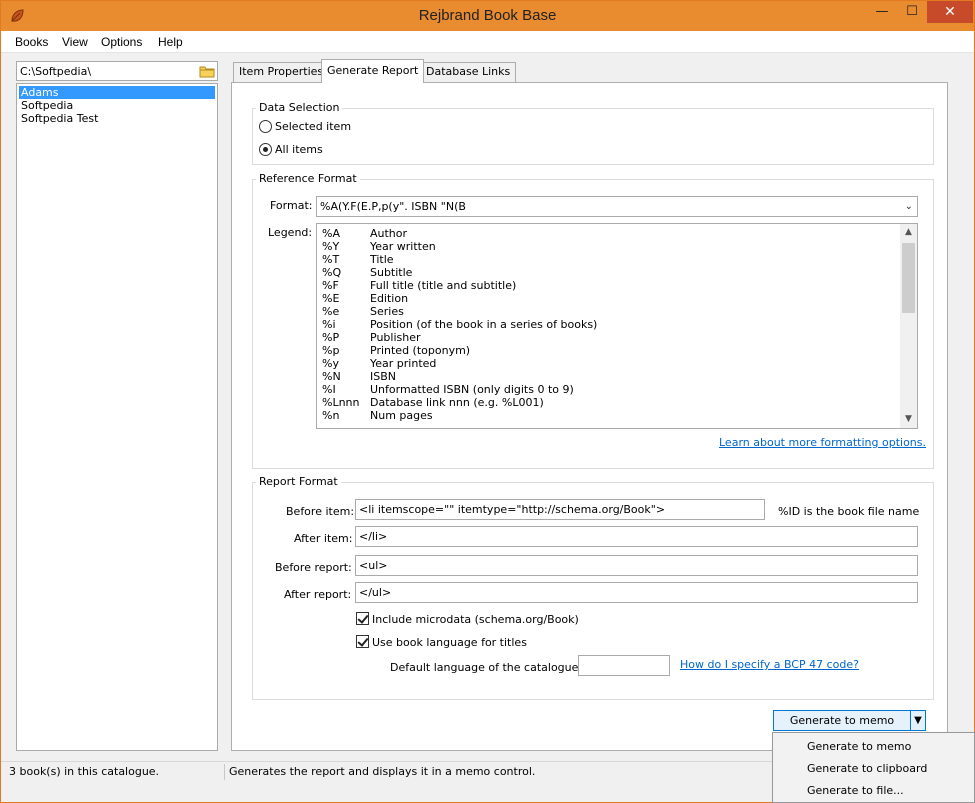  I want to click on id-note: %ID is the book file name, so click(849, 511).